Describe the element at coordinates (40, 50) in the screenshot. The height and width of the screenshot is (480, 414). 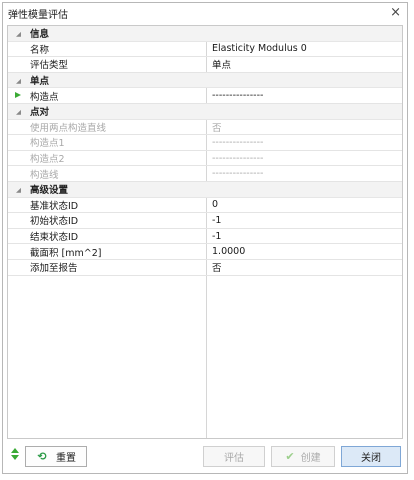
I see `property-key: 名称` at that location.